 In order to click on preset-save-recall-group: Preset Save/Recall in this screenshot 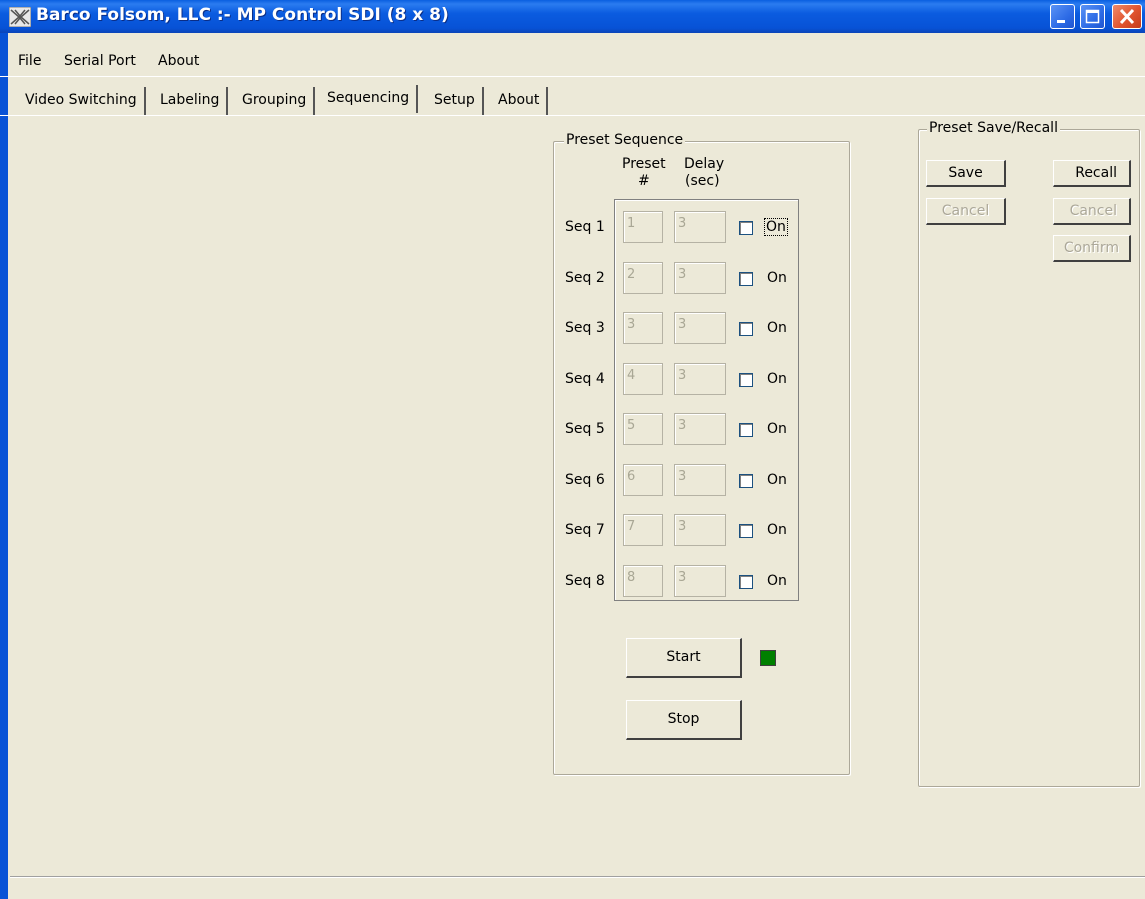, I will do `click(1029, 453)`.